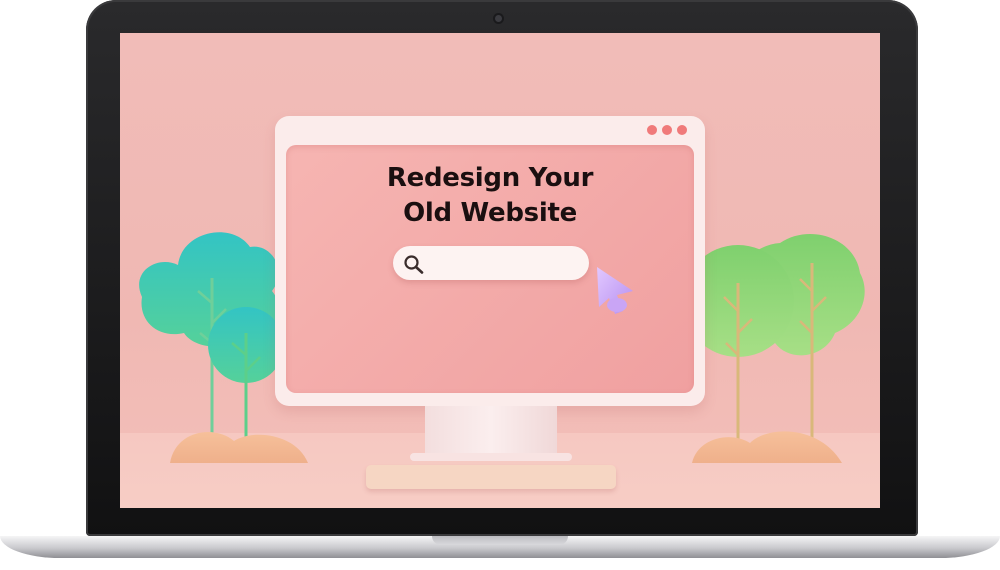 Image resolution: width=1000 pixels, height=570 pixels. What do you see at coordinates (615, 290) in the screenshot?
I see `cursor-icon` at bounding box center [615, 290].